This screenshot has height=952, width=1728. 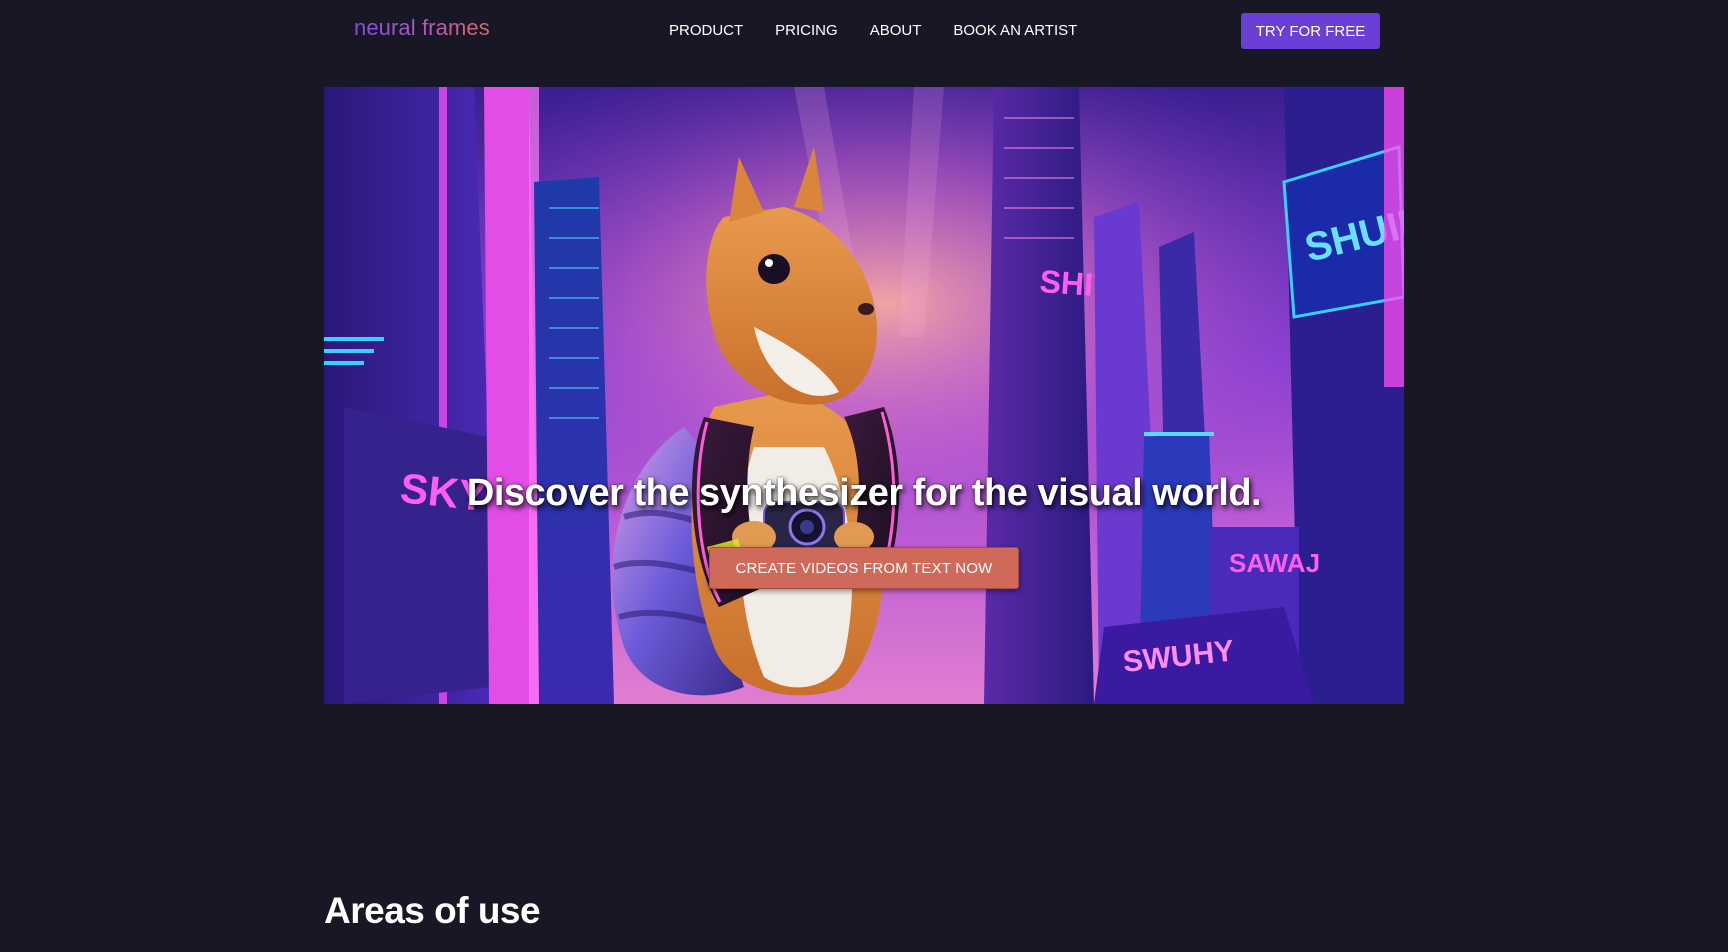 I want to click on nav-link-pricing: PRICING, so click(x=806, y=31).